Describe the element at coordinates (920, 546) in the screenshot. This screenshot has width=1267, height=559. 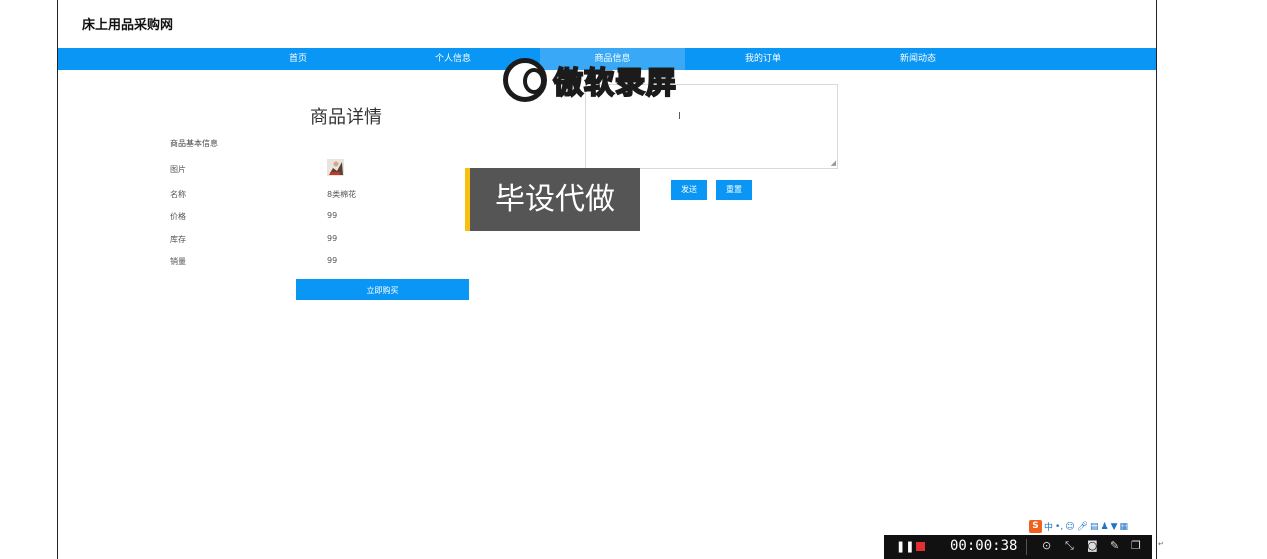
I see `stop-icon` at that location.